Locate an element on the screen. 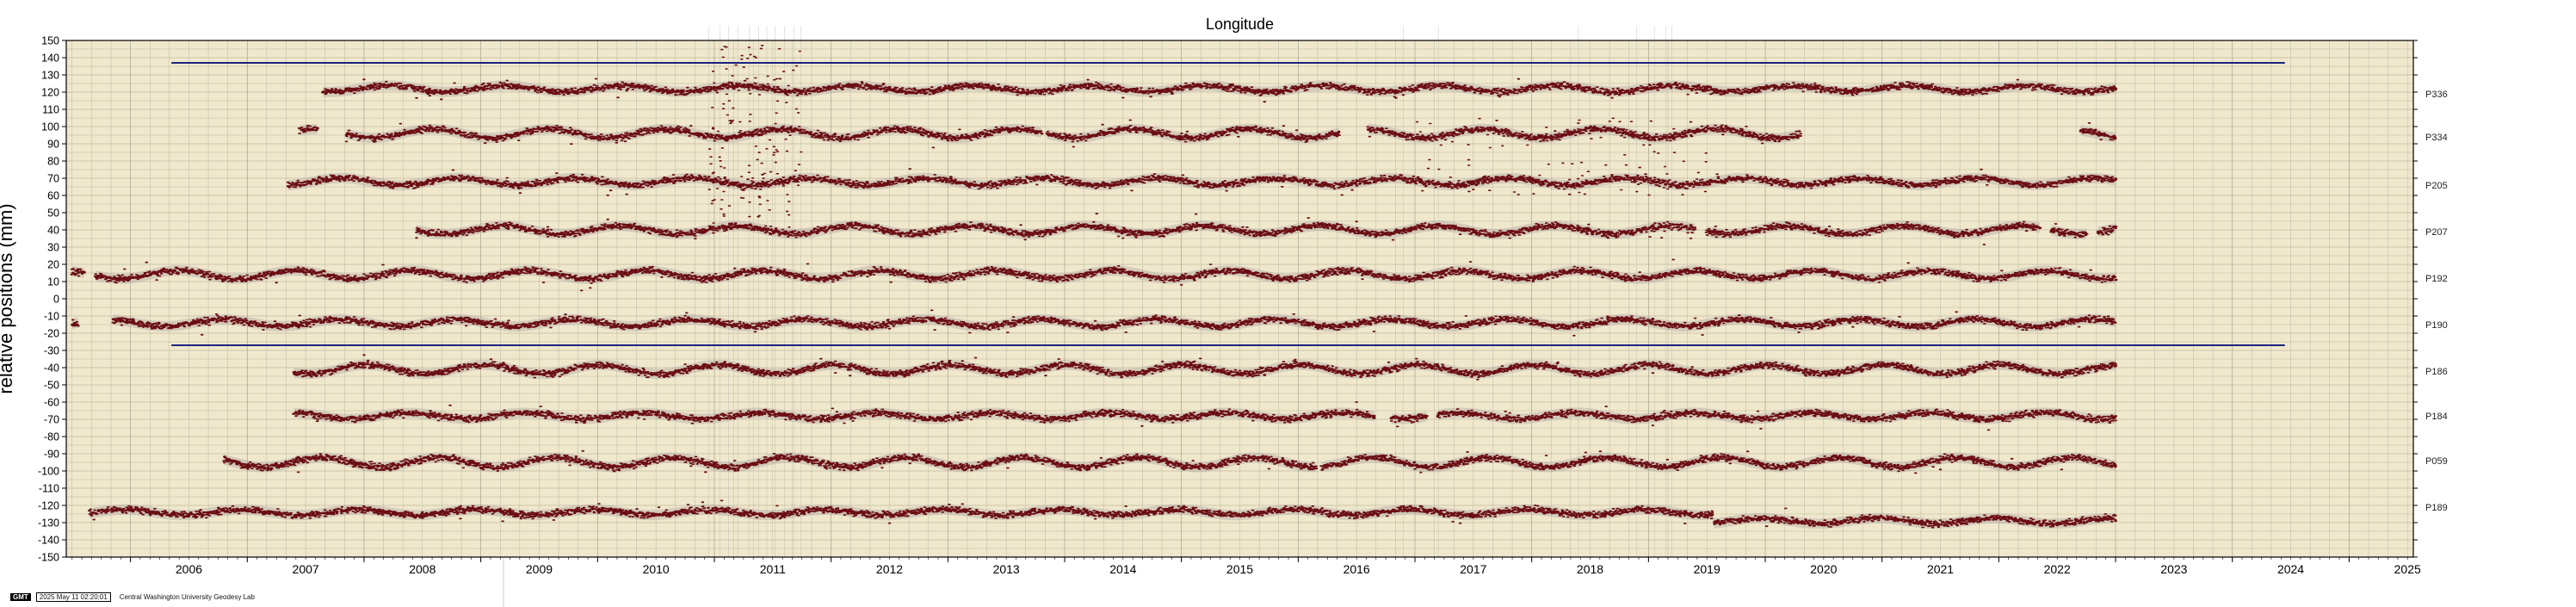  gmt-logo: GMT is located at coordinates (20, 597).